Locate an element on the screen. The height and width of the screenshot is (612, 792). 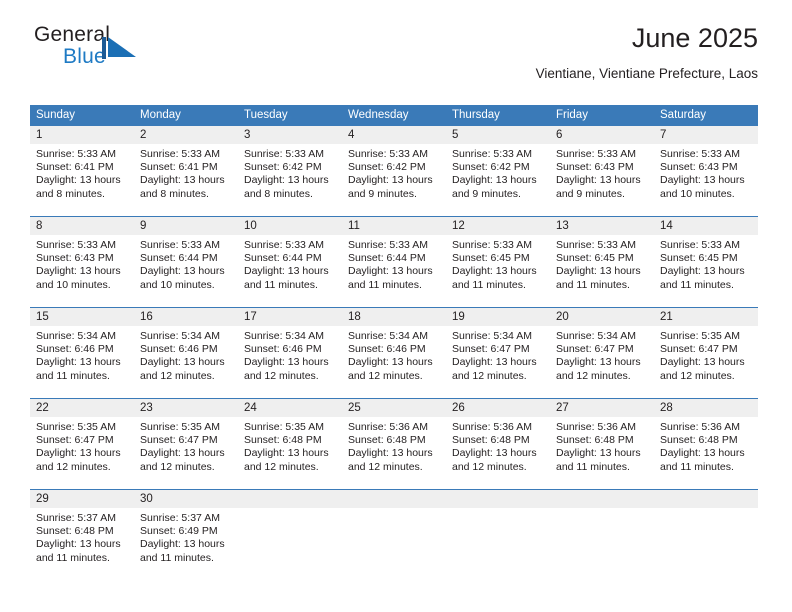
sunrise-text: Sunrise: 5:37 AM is located at coordinates (180, 518).